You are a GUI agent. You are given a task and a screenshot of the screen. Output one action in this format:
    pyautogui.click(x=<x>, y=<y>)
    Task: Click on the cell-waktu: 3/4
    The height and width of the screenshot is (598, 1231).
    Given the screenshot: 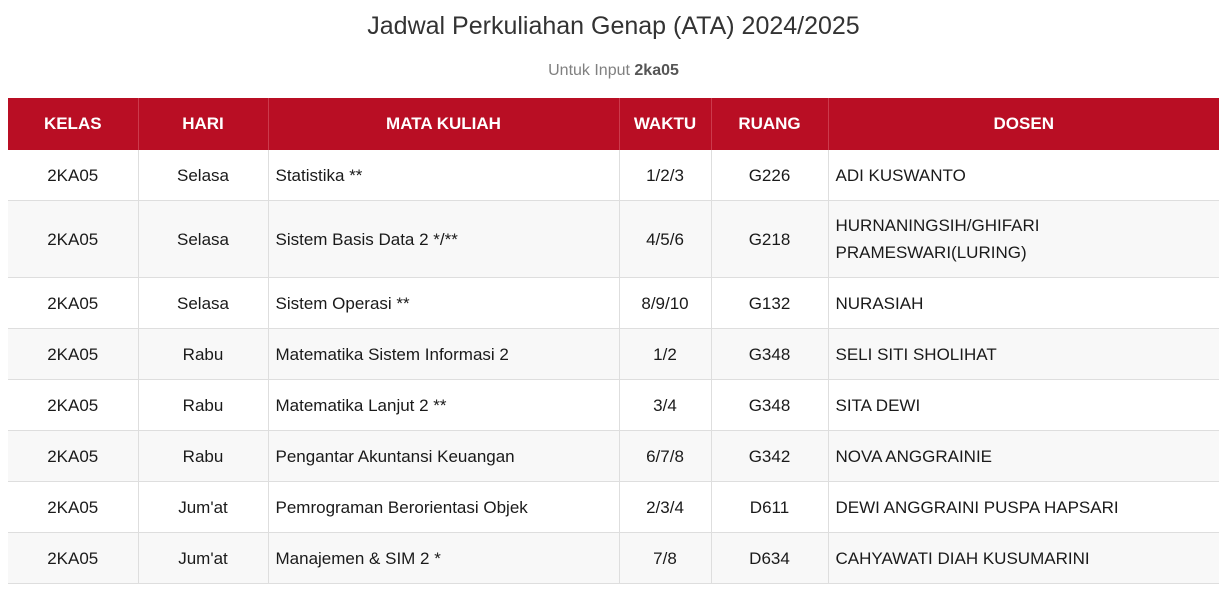 What is the action you would take?
    pyautogui.click(x=665, y=405)
    